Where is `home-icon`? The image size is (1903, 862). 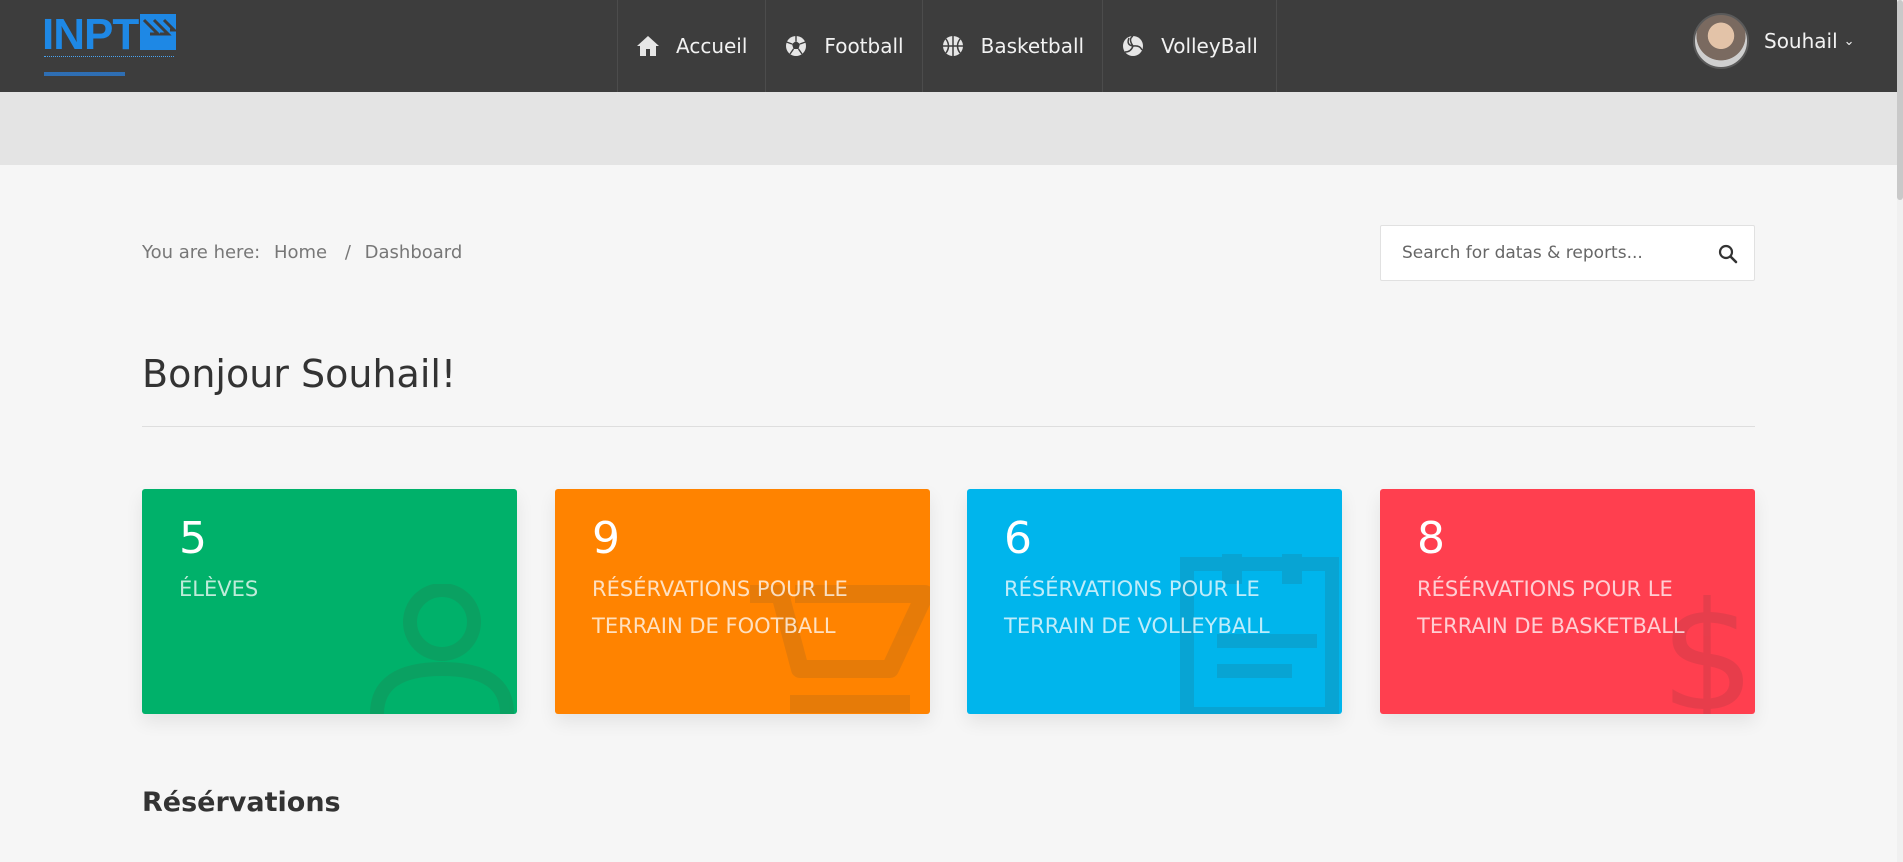 home-icon is located at coordinates (648, 46).